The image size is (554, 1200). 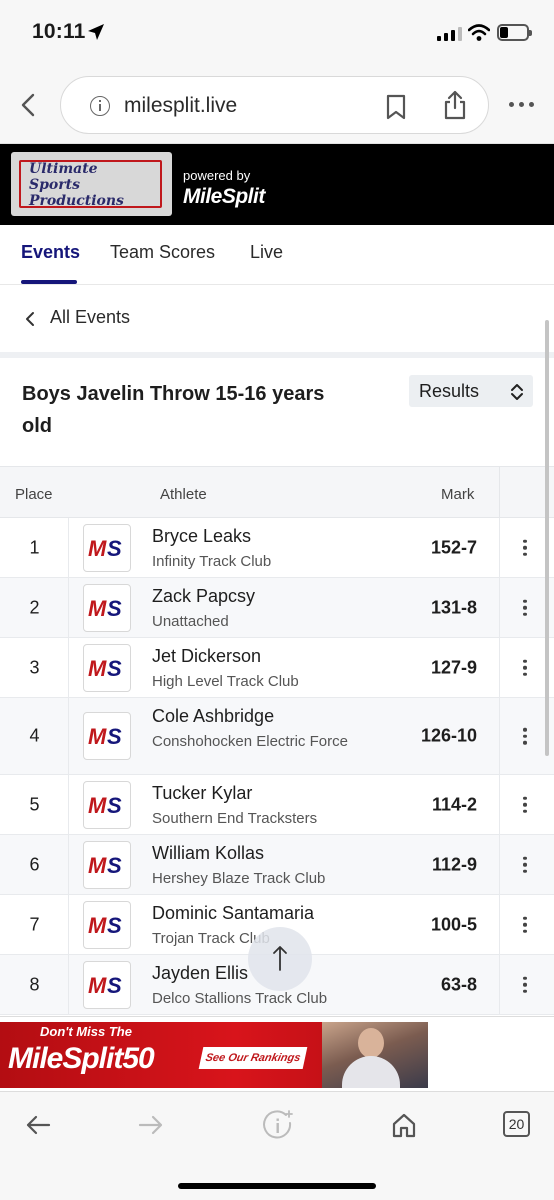 What do you see at coordinates (34, 607) in the screenshot?
I see `place-cell: 2` at bounding box center [34, 607].